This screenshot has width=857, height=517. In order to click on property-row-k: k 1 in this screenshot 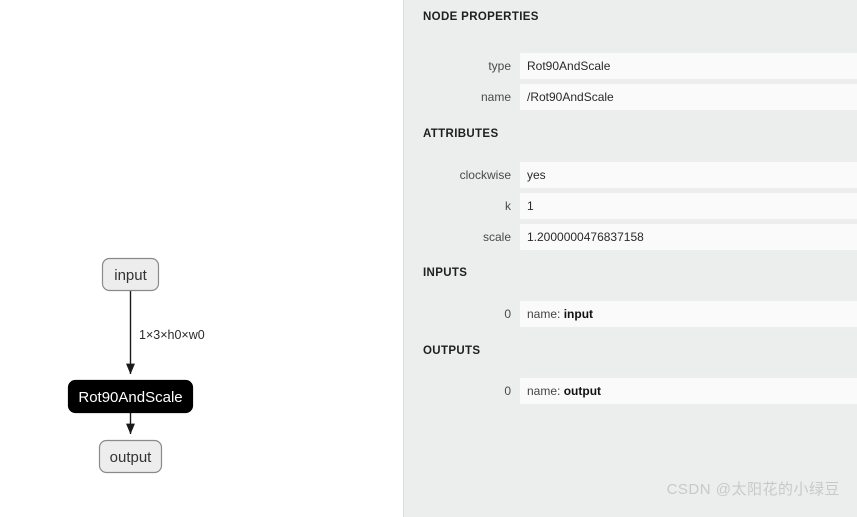, I will do `click(630, 206)`.